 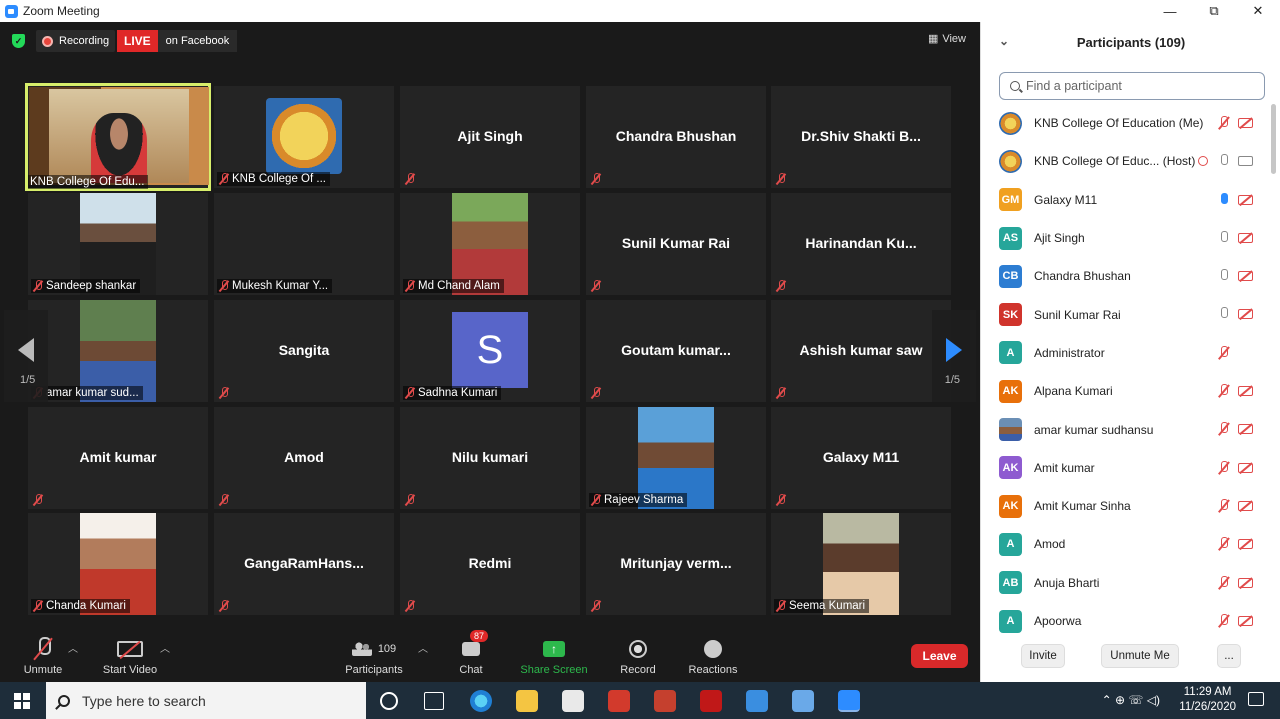 What do you see at coordinates (1130, 583) in the screenshot?
I see `participant-row: AB Anuja Bharti` at bounding box center [1130, 583].